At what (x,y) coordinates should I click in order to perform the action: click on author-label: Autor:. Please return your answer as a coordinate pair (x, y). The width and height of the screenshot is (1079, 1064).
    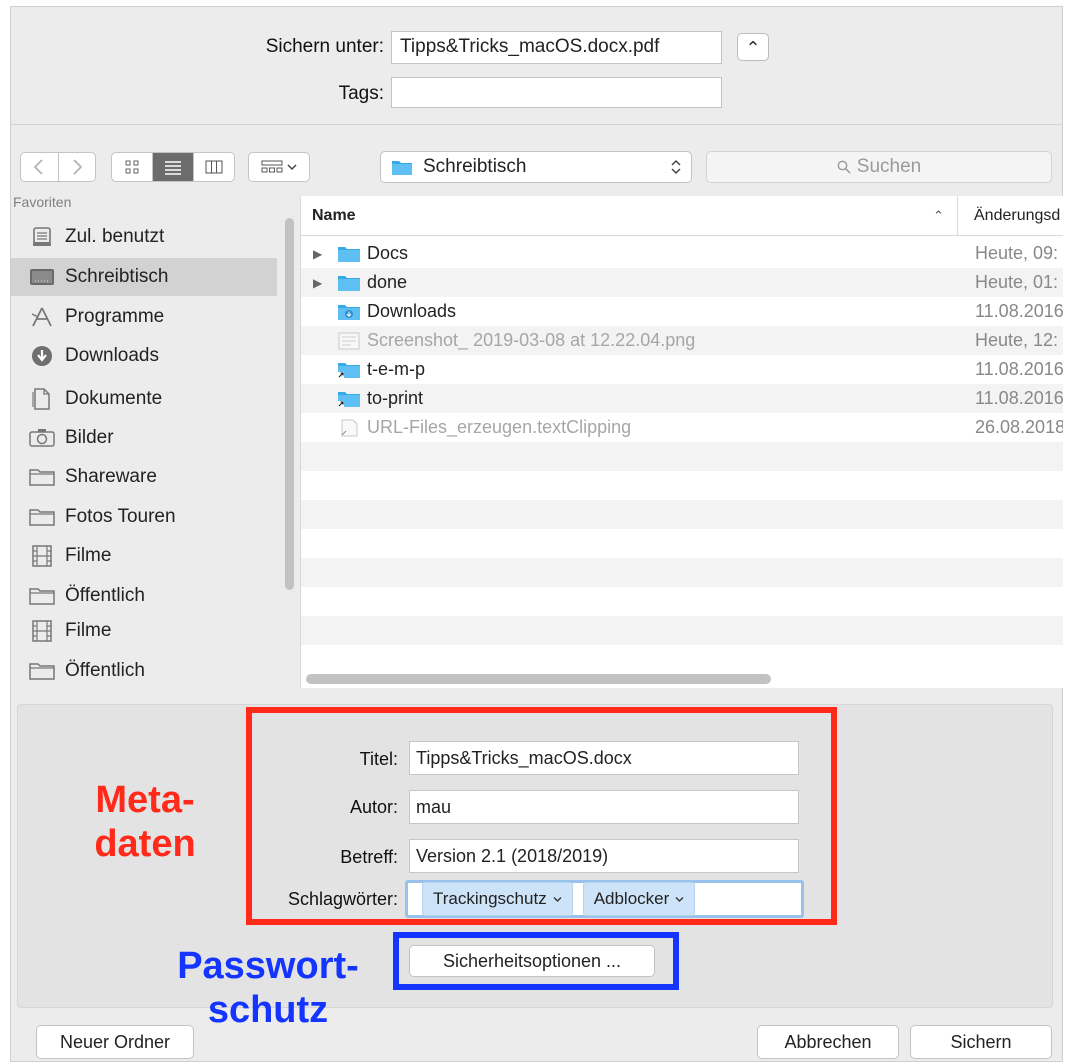
    Looking at the image, I should click on (373, 807).